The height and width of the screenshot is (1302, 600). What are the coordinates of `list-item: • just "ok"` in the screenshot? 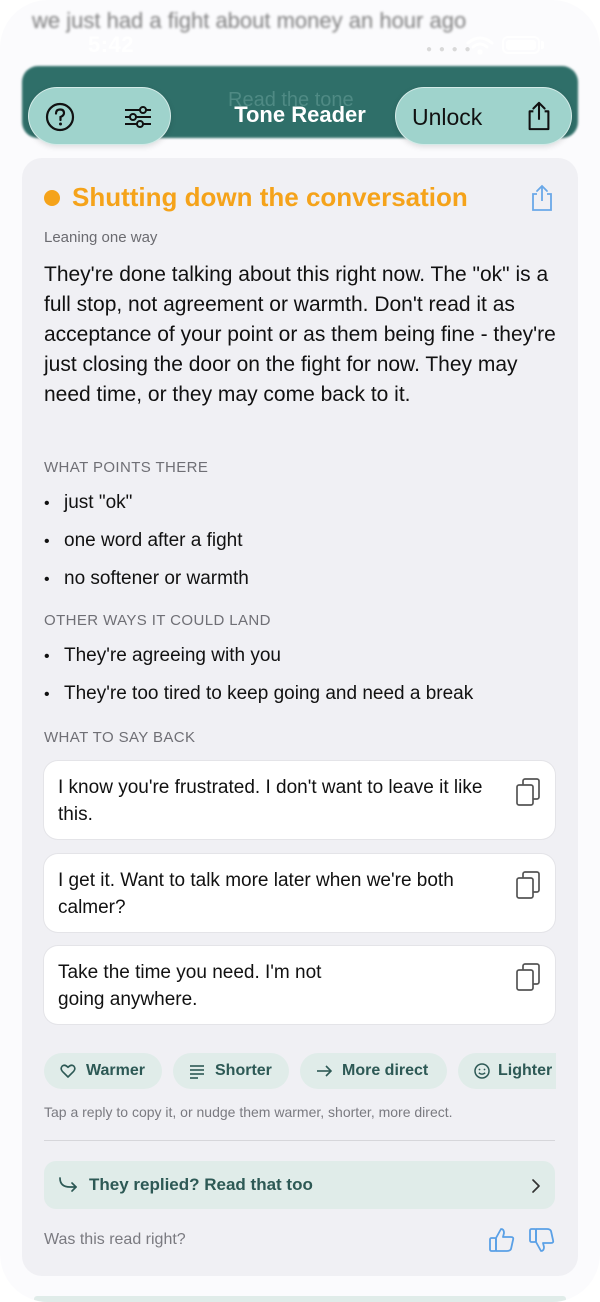 It's located at (88, 502).